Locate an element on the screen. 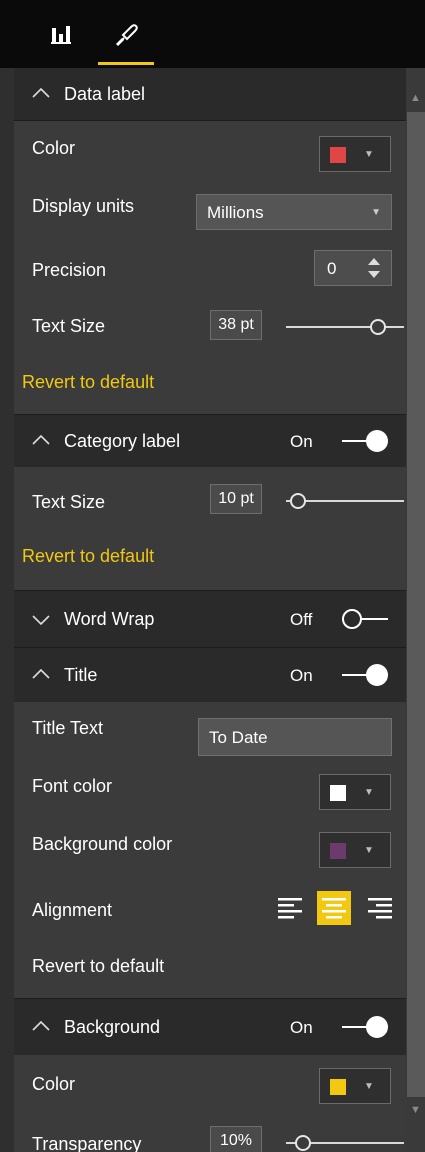  align-center-icon is located at coordinates (334, 908).